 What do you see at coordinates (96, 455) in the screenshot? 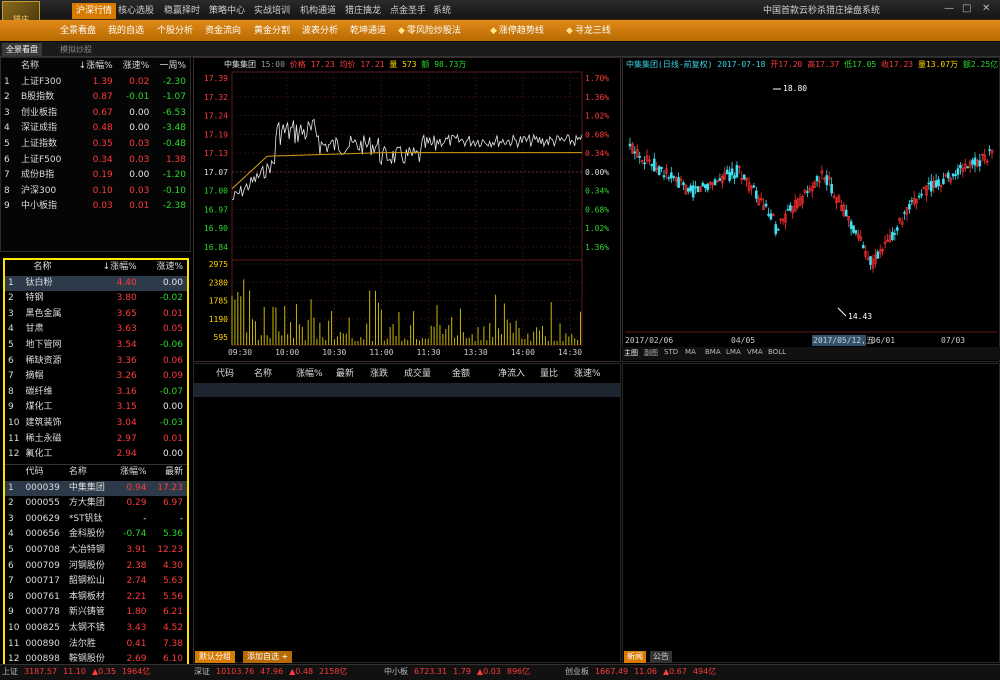
I see `table-row: 12 氟化工 2.94 0.00` at bounding box center [96, 455].